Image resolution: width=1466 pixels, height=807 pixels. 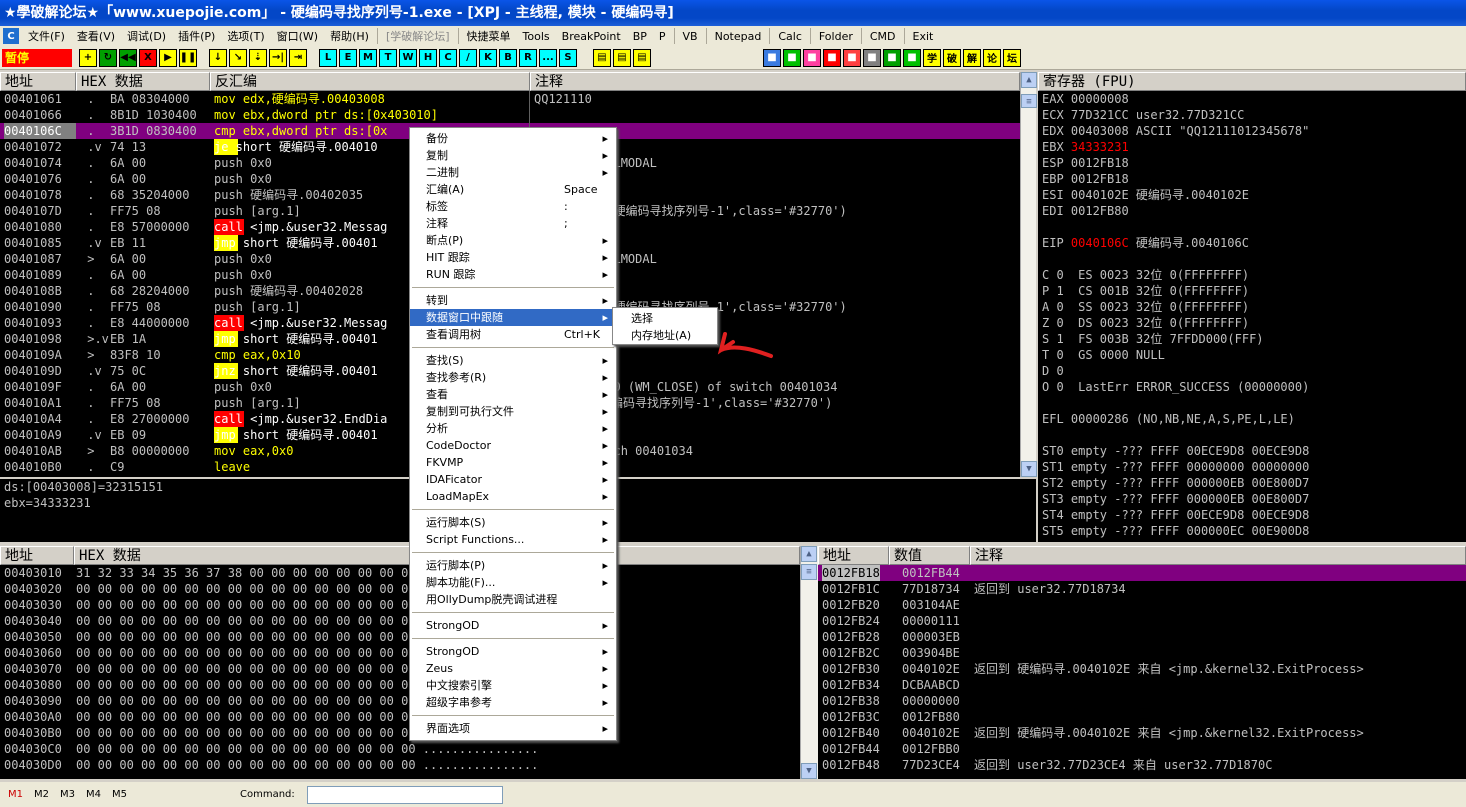 I want to click on menu-item: Folder, so click(x=836, y=36).